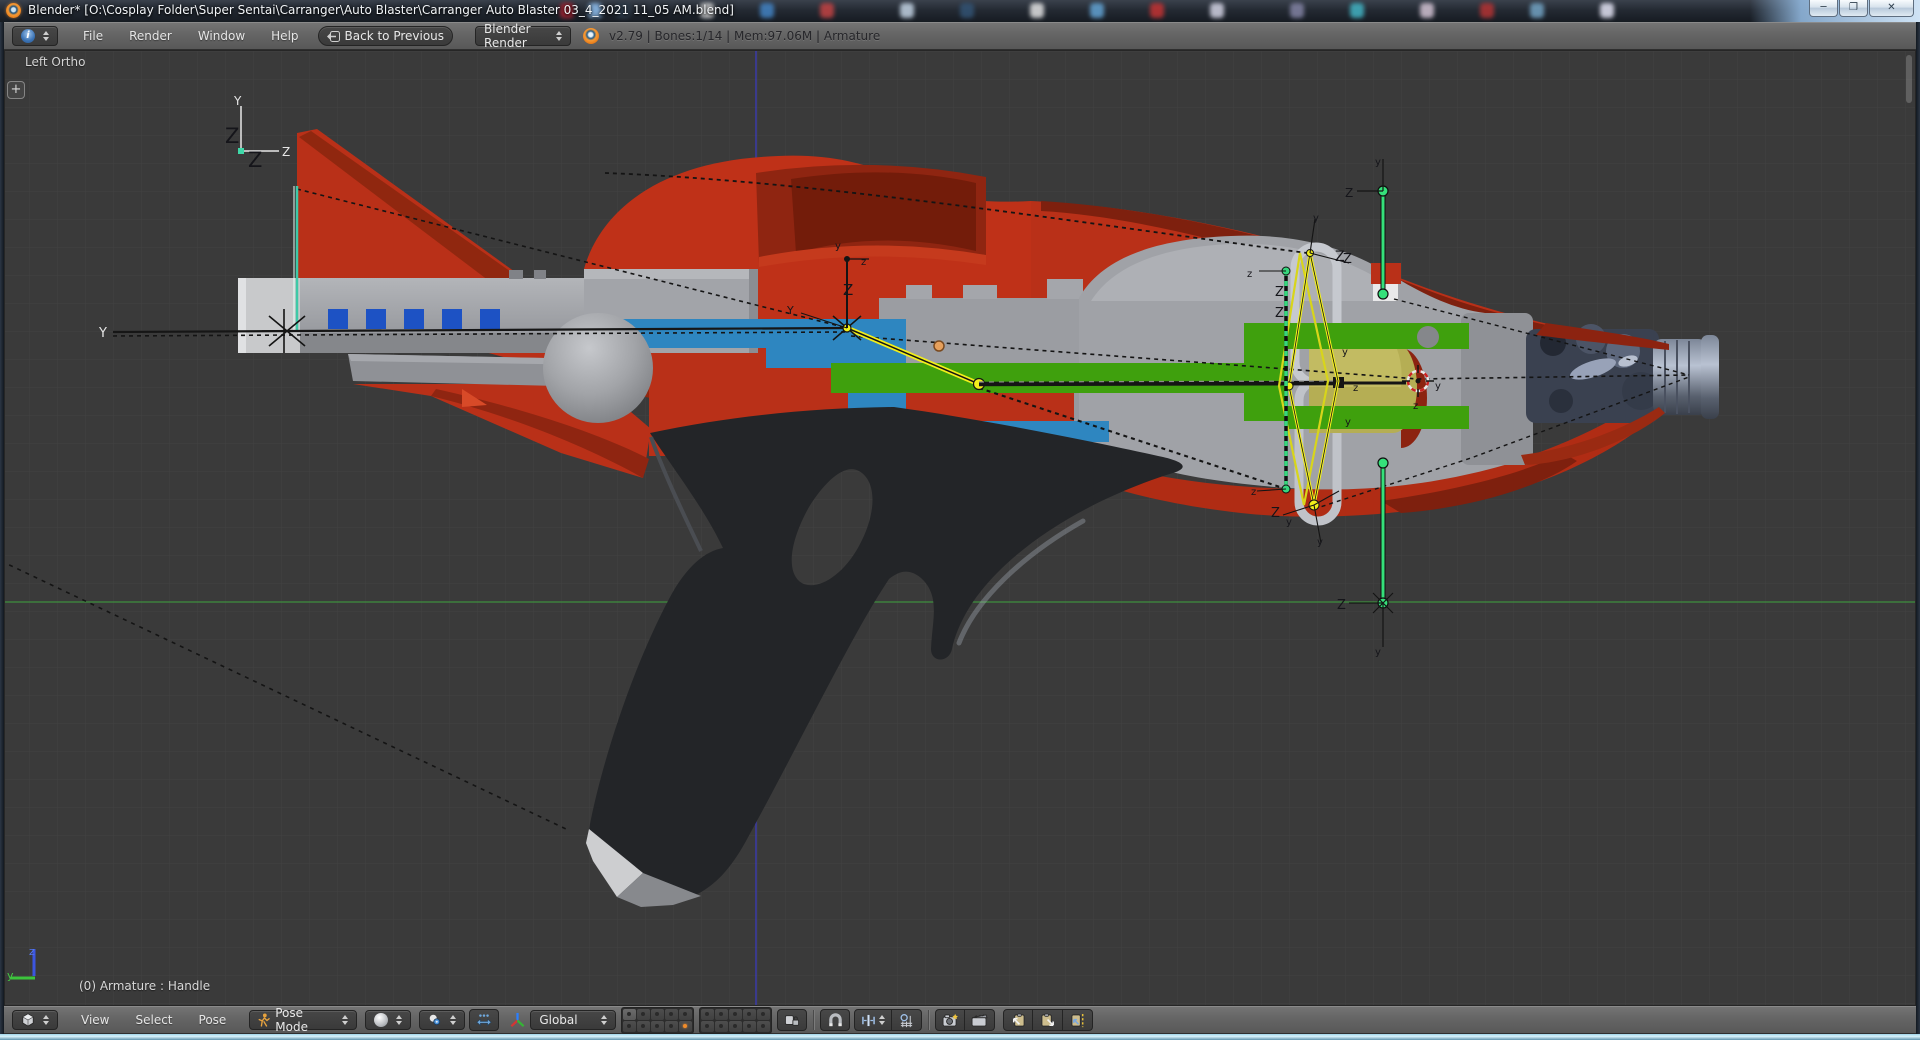 The width and height of the screenshot is (1920, 1040). What do you see at coordinates (591, 36) in the screenshot?
I see `blender-splash-icon` at bounding box center [591, 36].